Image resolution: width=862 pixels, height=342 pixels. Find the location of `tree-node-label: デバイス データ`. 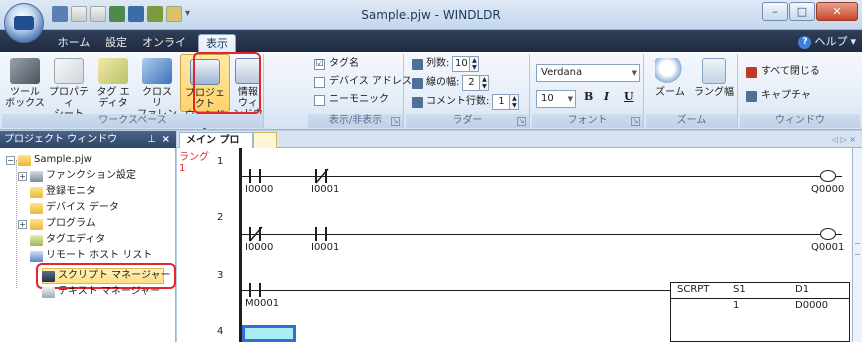

tree-node-label: デバイス データ is located at coordinates (82, 207).